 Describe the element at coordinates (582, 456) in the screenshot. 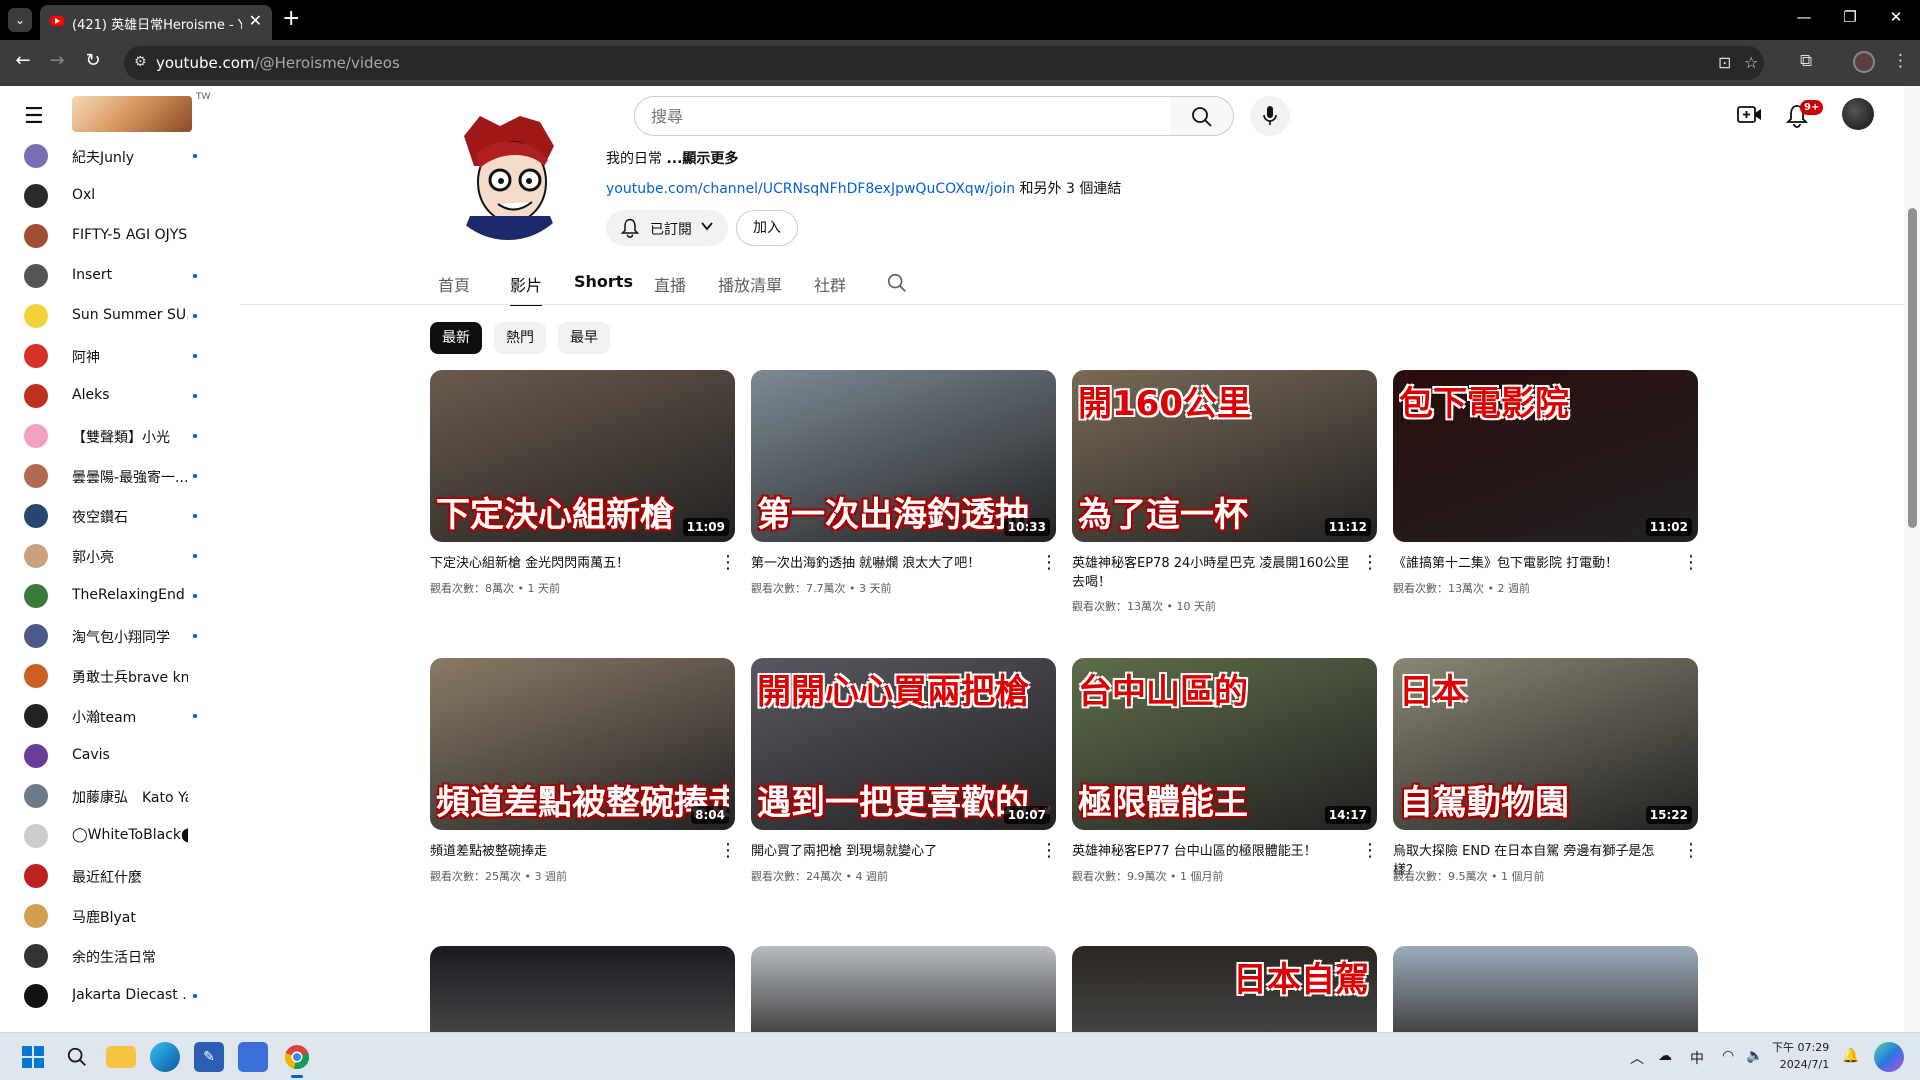

I see `video-thumbnail: 下定決心組新槍 11:09` at that location.